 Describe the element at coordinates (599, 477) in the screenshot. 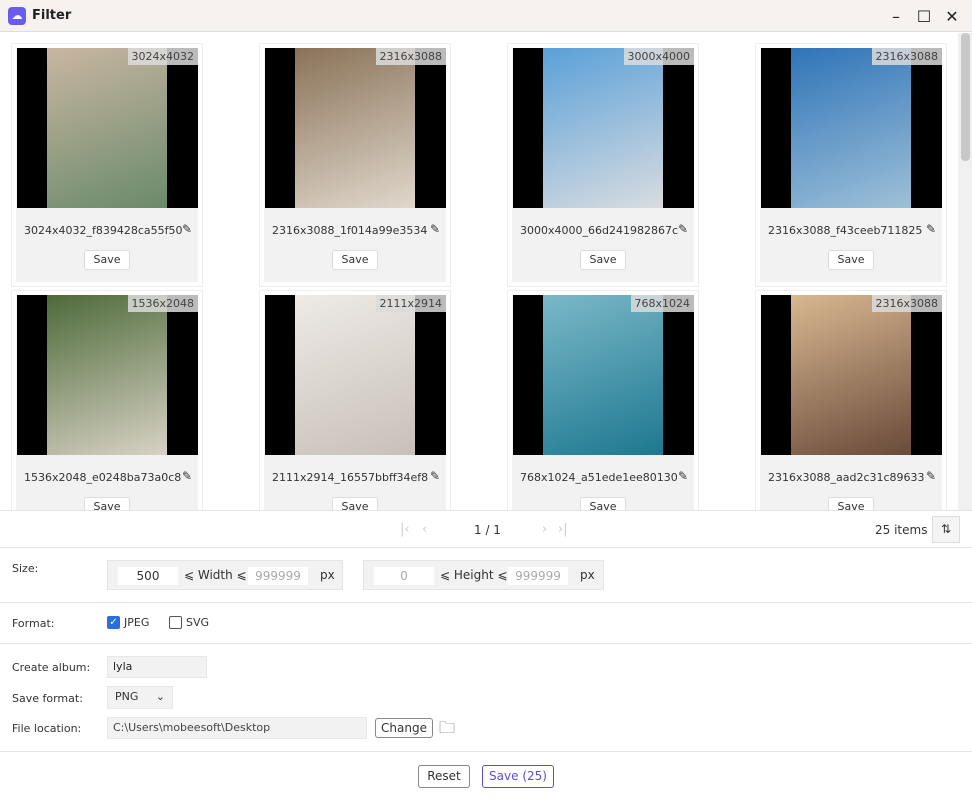

I see `file-name: 768x1024_a51ede1ee80130` at that location.